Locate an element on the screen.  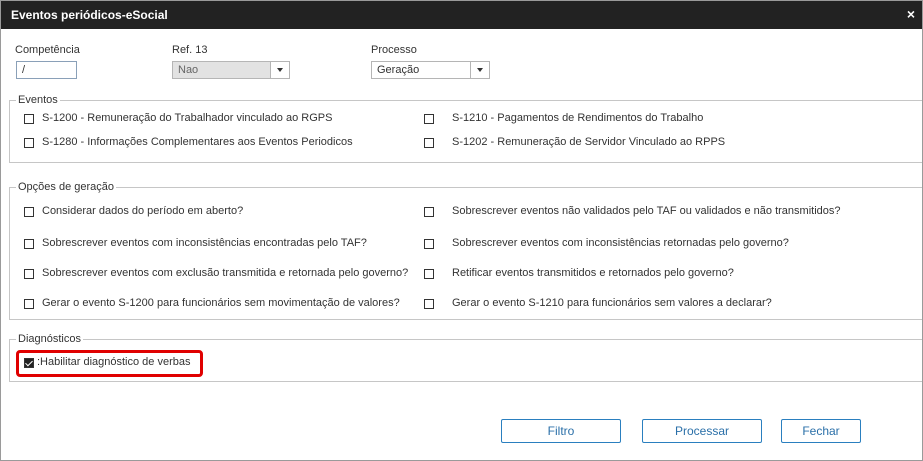
checkbox-exclusao-transmitida is located at coordinates (29, 274).